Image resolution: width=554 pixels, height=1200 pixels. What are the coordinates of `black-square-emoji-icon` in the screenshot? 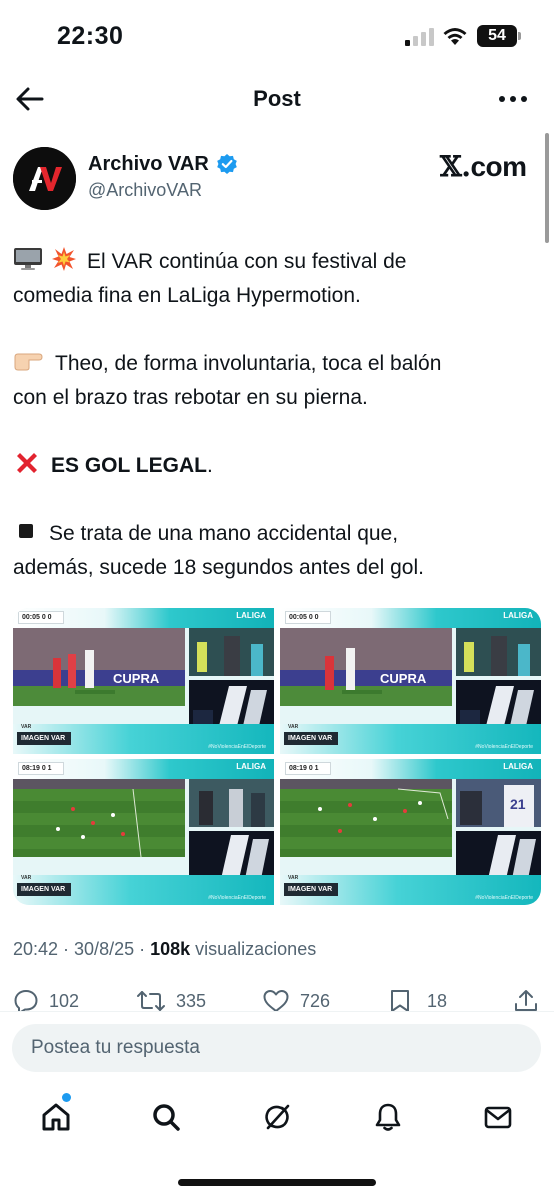 It's located at (26, 531).